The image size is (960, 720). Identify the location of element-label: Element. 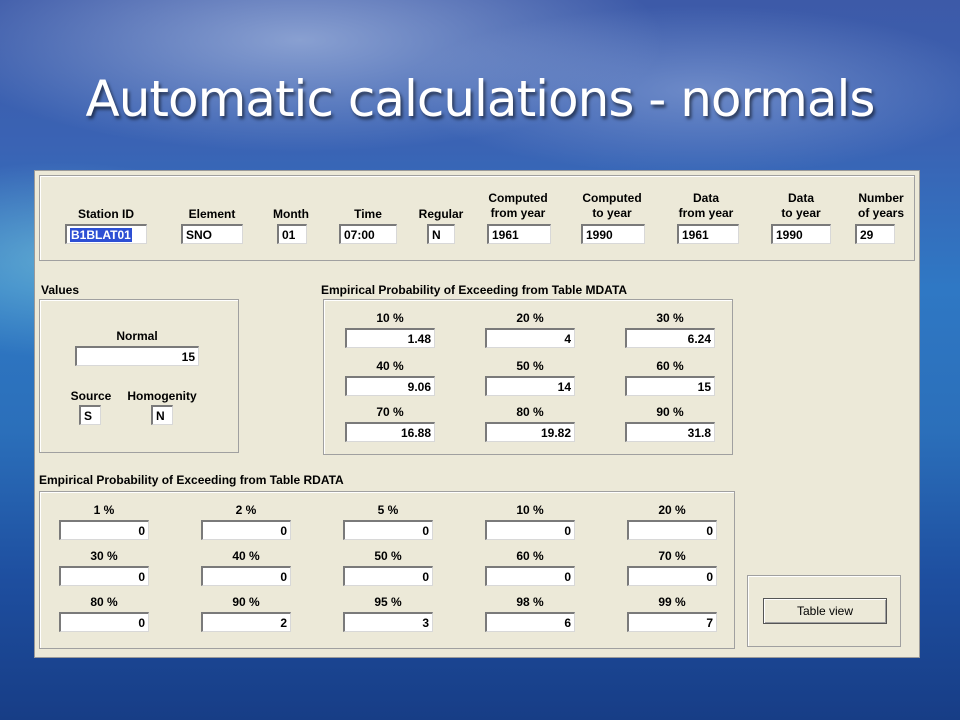
(212, 214).